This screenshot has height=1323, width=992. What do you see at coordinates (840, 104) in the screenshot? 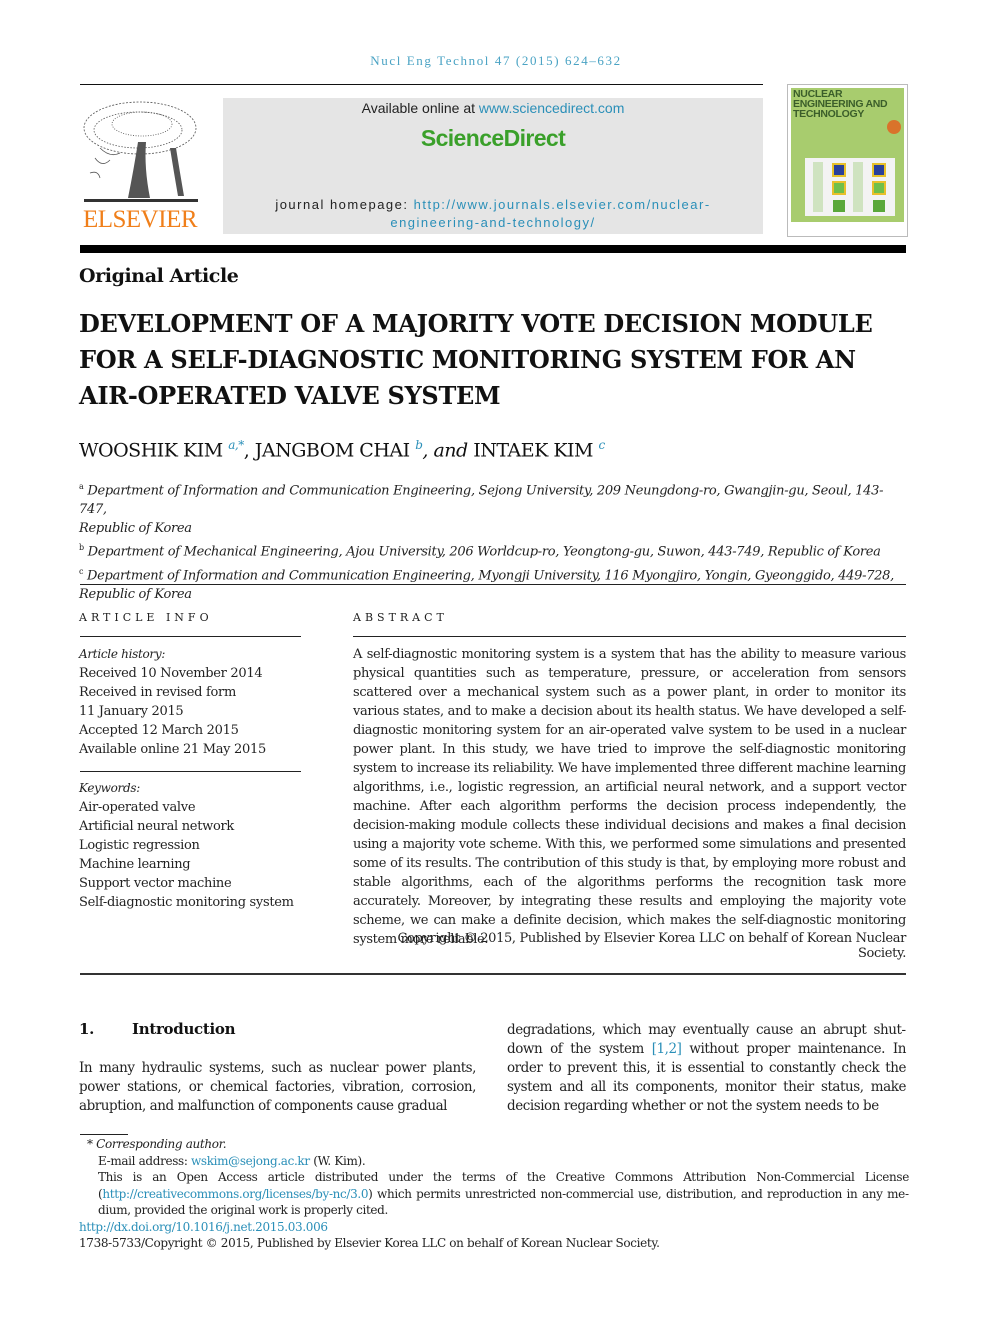
I see `cover-title: NUCLEAR ENGINEERING AND TECHNOLOGY` at bounding box center [840, 104].